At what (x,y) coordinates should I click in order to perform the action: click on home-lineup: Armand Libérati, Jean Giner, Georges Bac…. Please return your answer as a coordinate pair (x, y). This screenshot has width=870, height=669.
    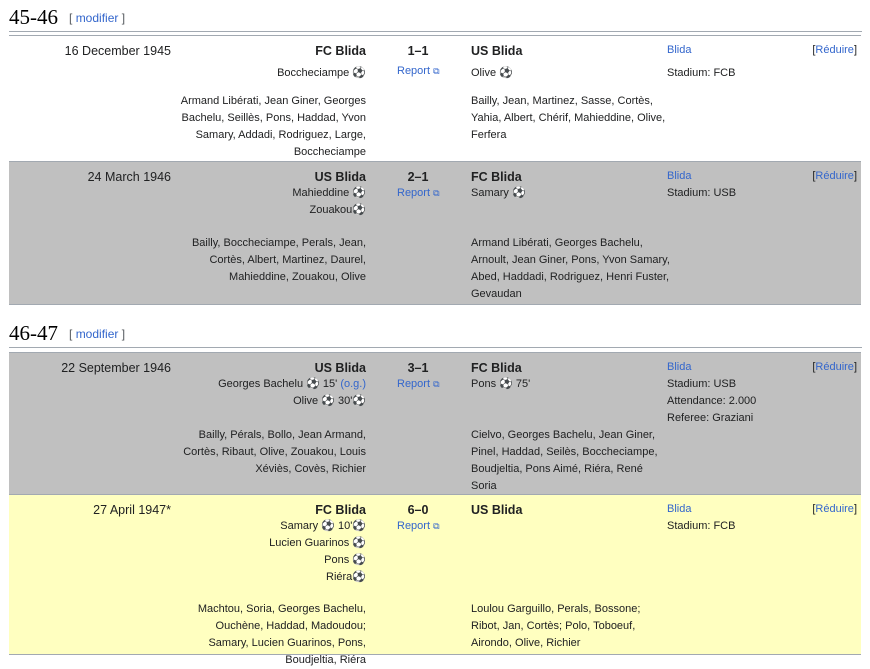
    Looking at the image, I should click on (273, 126).